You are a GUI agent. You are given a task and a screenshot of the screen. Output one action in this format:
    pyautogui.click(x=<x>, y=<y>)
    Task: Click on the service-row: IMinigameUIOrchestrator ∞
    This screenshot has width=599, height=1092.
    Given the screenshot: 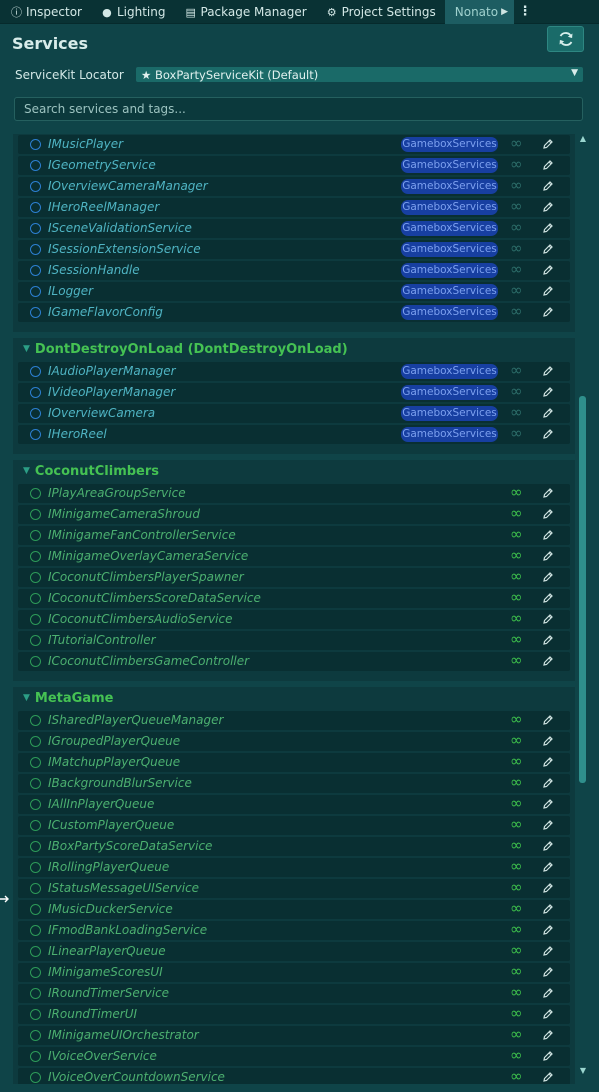 What is the action you would take?
    pyautogui.click(x=294, y=1035)
    